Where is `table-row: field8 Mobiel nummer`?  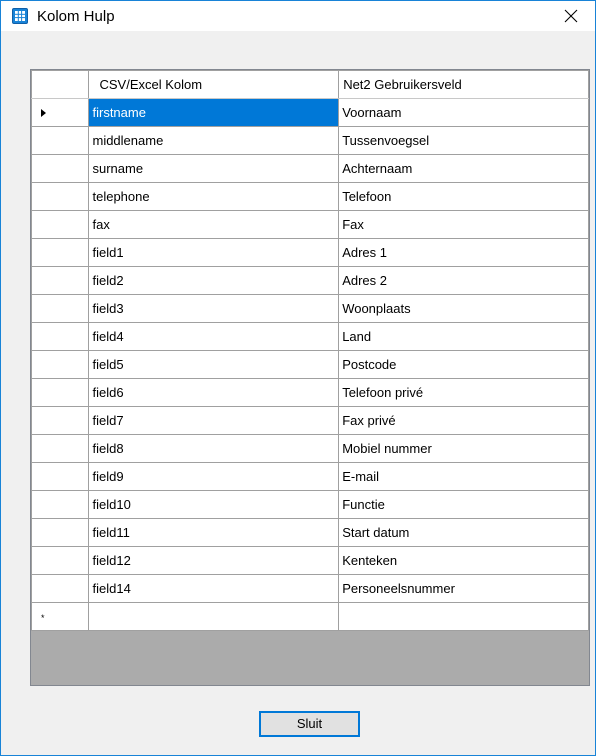 table-row: field8 Mobiel nummer is located at coordinates (310, 448).